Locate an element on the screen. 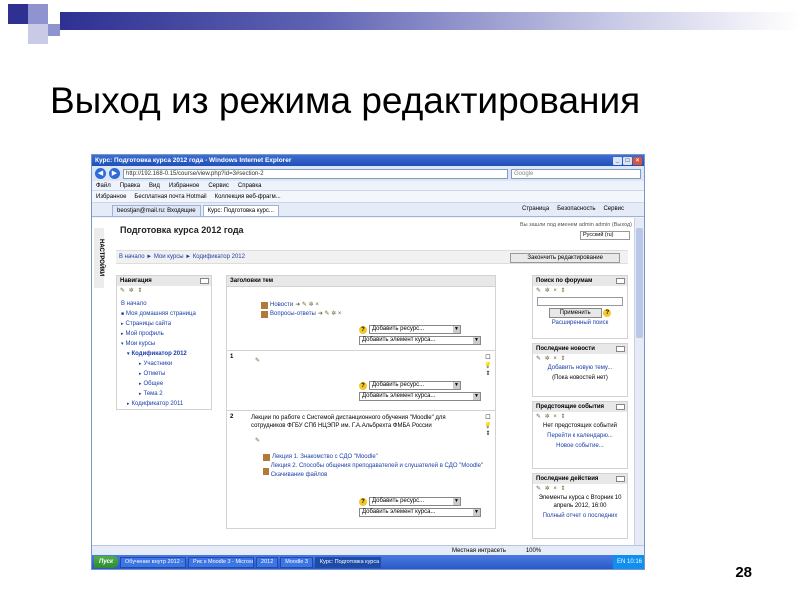 This screenshot has height=600, width=800. forward-icon: ▶ is located at coordinates (114, 173).